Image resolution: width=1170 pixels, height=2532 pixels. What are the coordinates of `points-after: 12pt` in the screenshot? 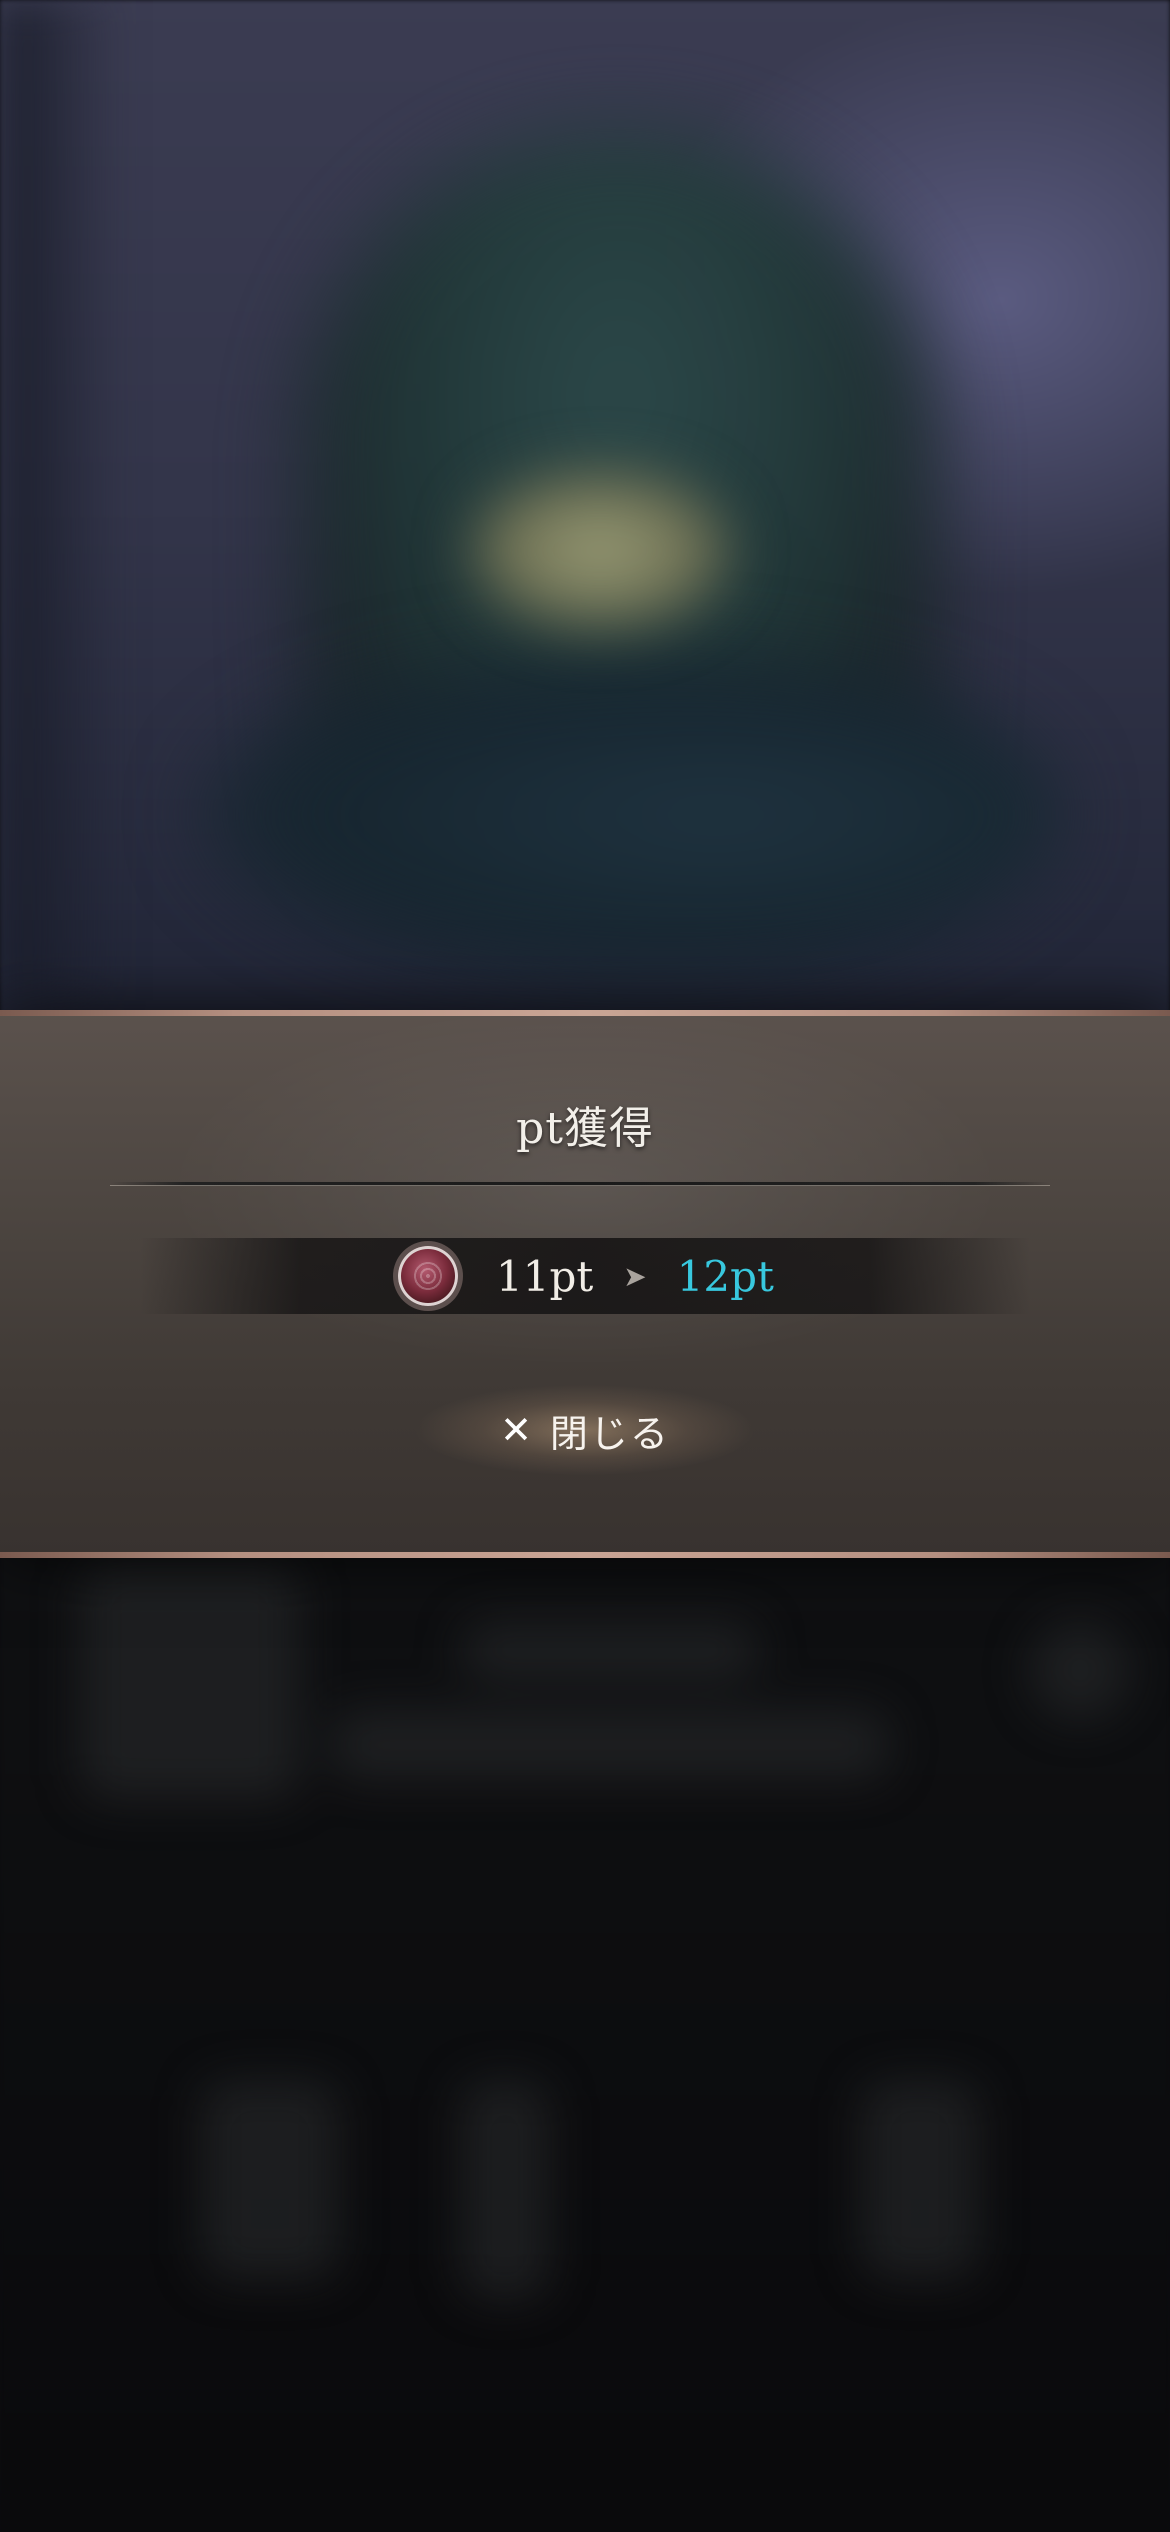 It's located at (725, 1276).